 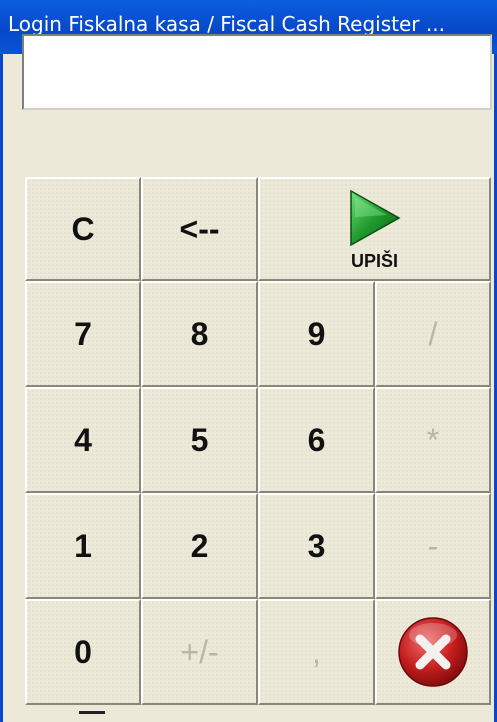 What do you see at coordinates (199, 652) in the screenshot?
I see `plus-minus-button: +/-` at bounding box center [199, 652].